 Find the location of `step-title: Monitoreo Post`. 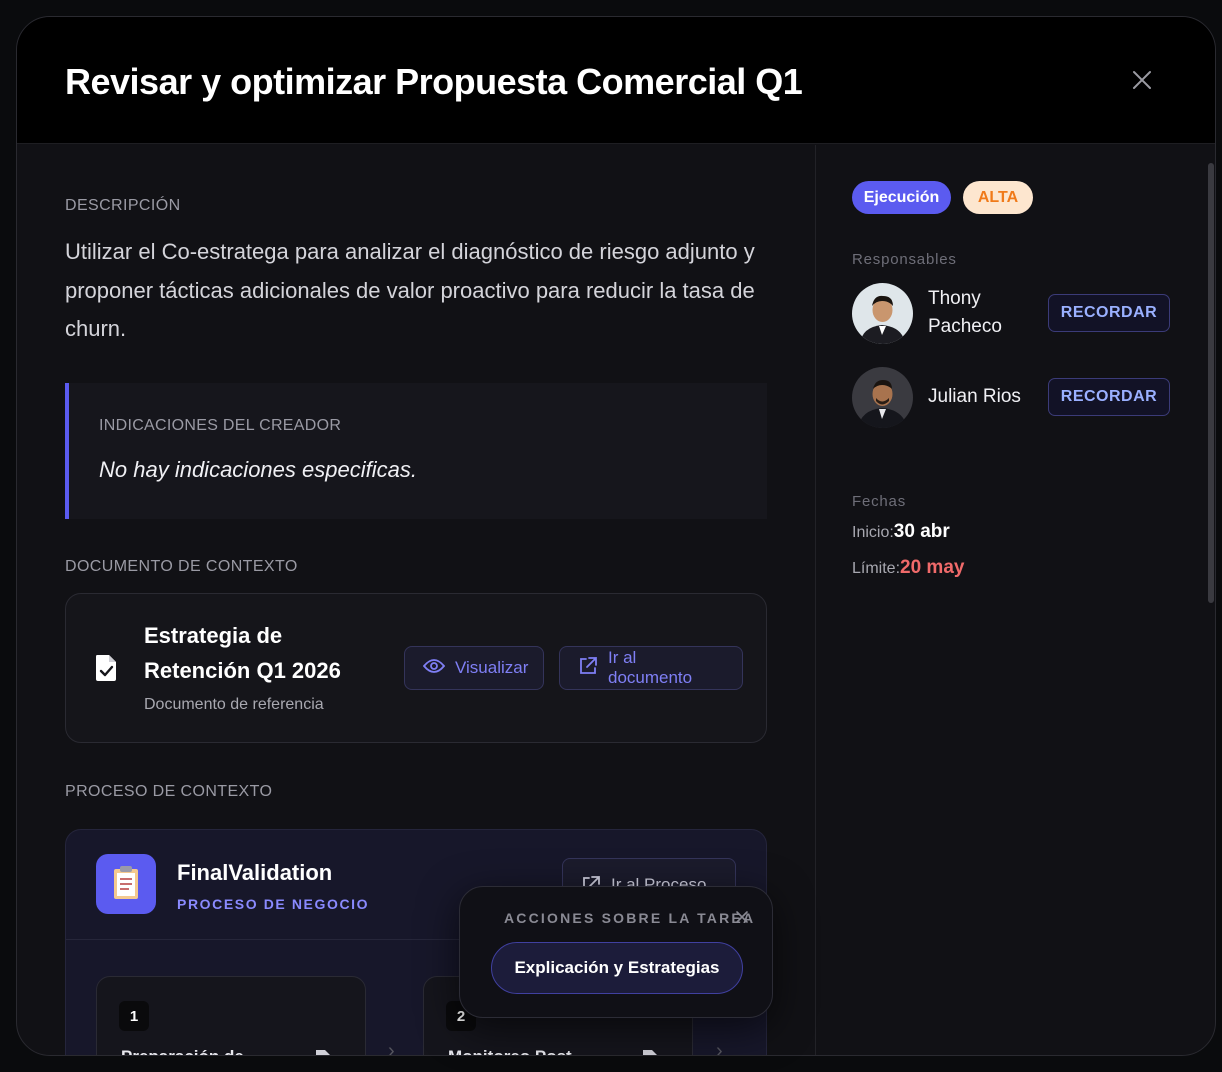

step-title: Monitoreo Post is located at coordinates (510, 1051).